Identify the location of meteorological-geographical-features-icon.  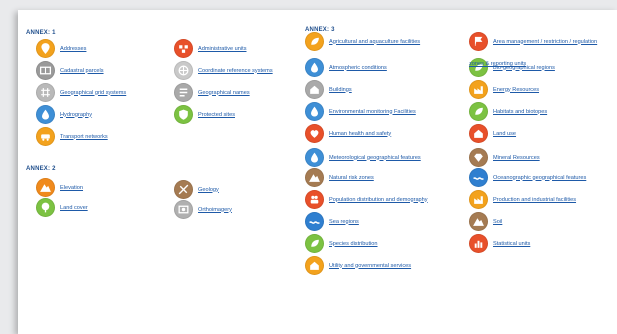
(314, 157).